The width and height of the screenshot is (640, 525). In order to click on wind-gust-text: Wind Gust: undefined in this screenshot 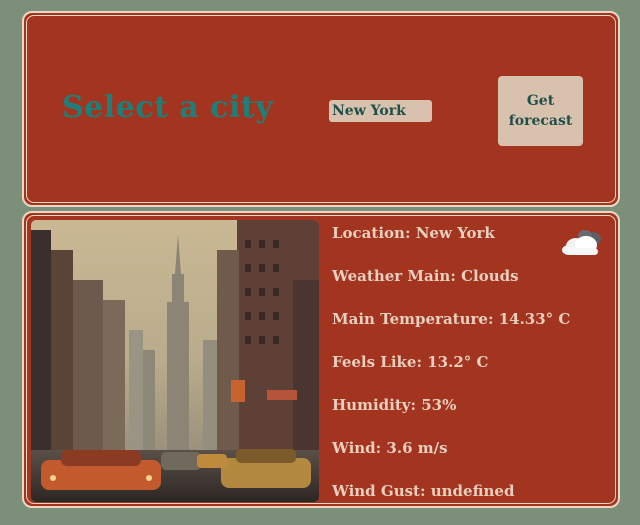, I will do `click(423, 491)`.